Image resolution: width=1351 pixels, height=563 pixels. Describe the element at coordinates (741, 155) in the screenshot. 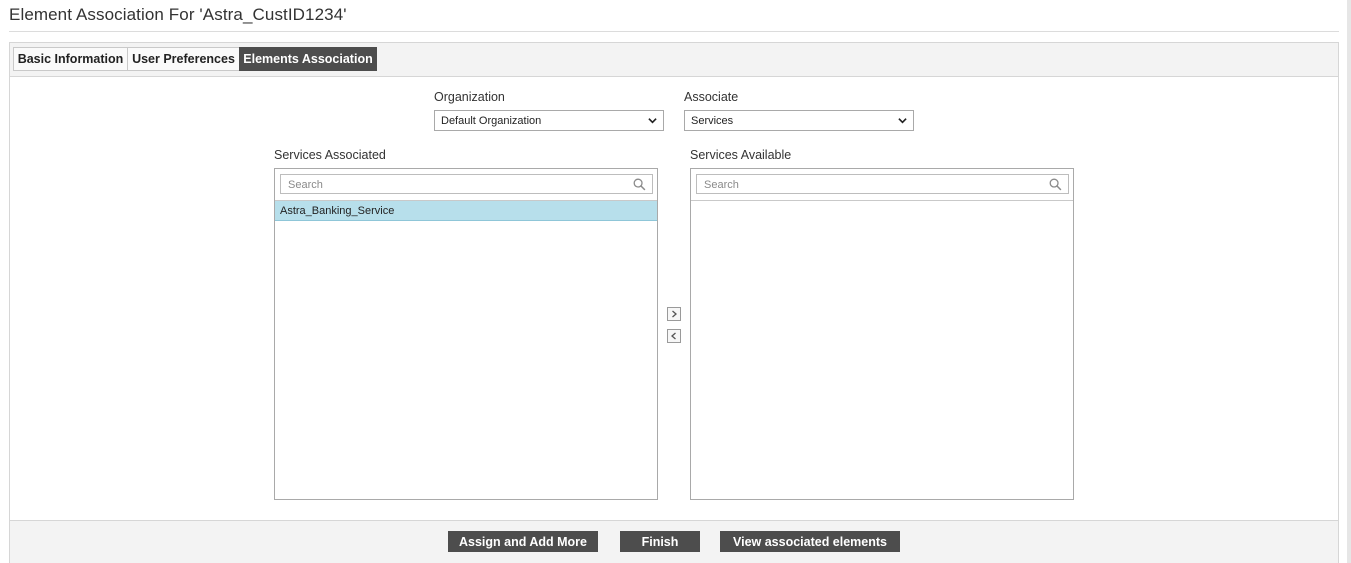

I see `services-available-label: Services Available` at that location.